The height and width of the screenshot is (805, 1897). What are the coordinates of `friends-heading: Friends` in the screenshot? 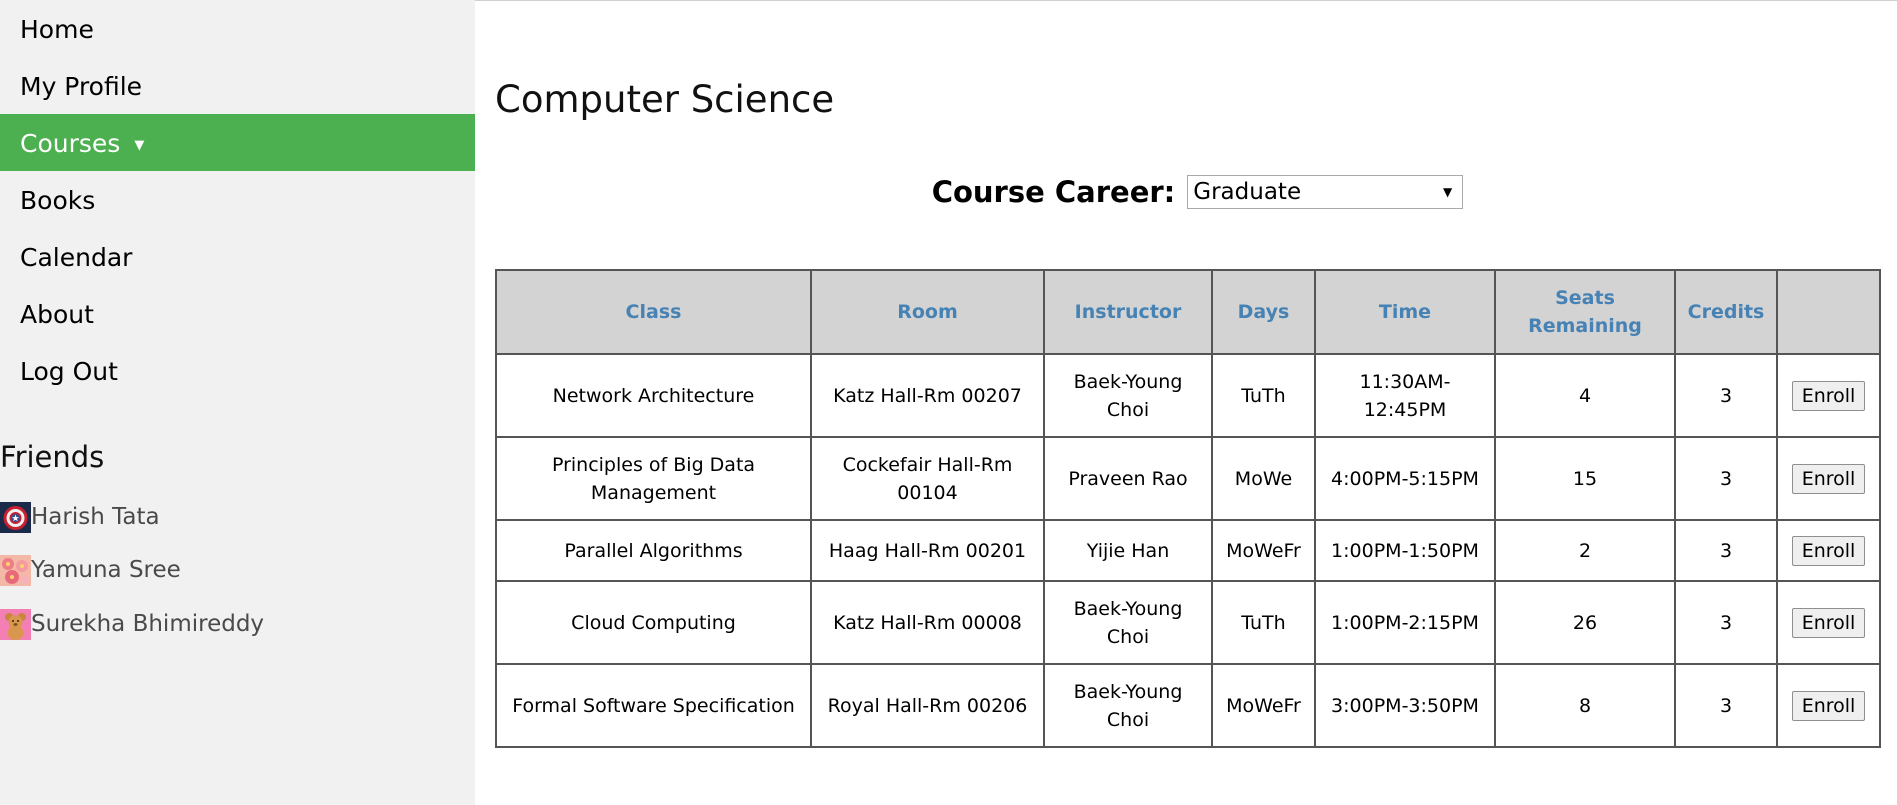 It's located at (52, 457).